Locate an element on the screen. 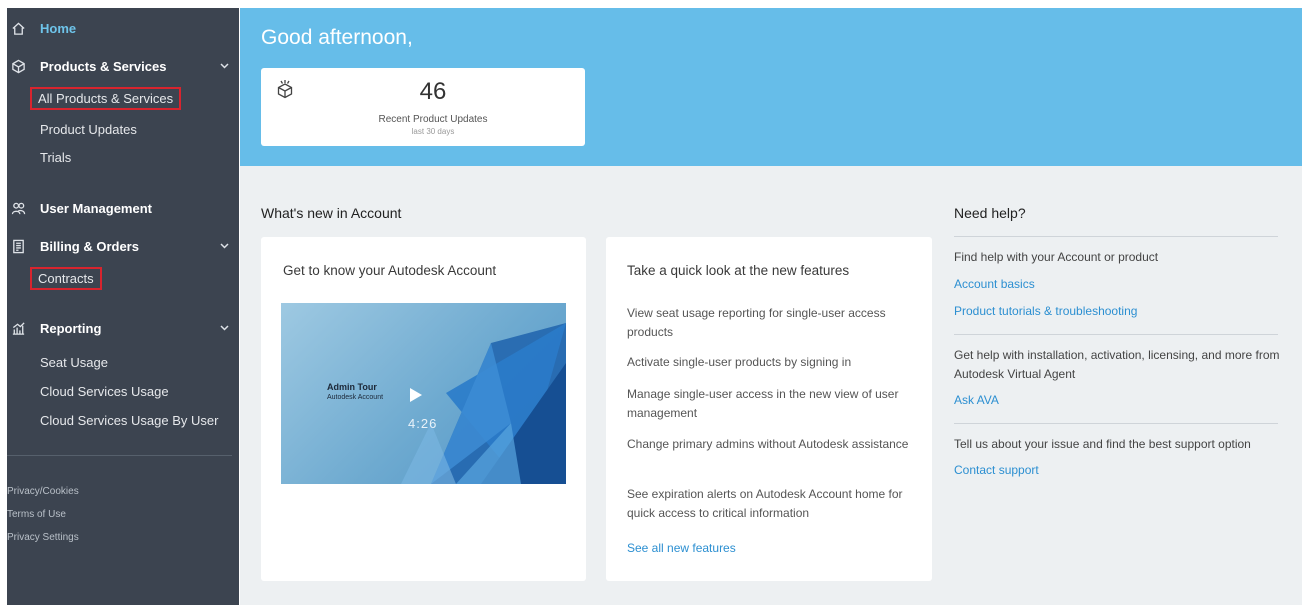 This screenshot has height=605, width=1302. see-all-features-link: See all new features is located at coordinates (772, 548).